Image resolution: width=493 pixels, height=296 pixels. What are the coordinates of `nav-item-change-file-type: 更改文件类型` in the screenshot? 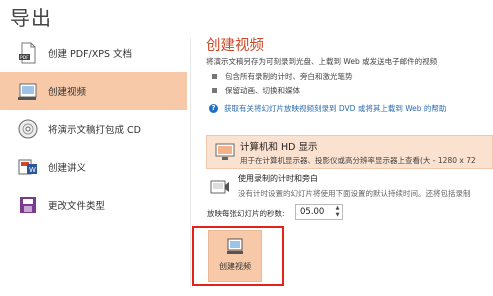 It's located at (93, 205).